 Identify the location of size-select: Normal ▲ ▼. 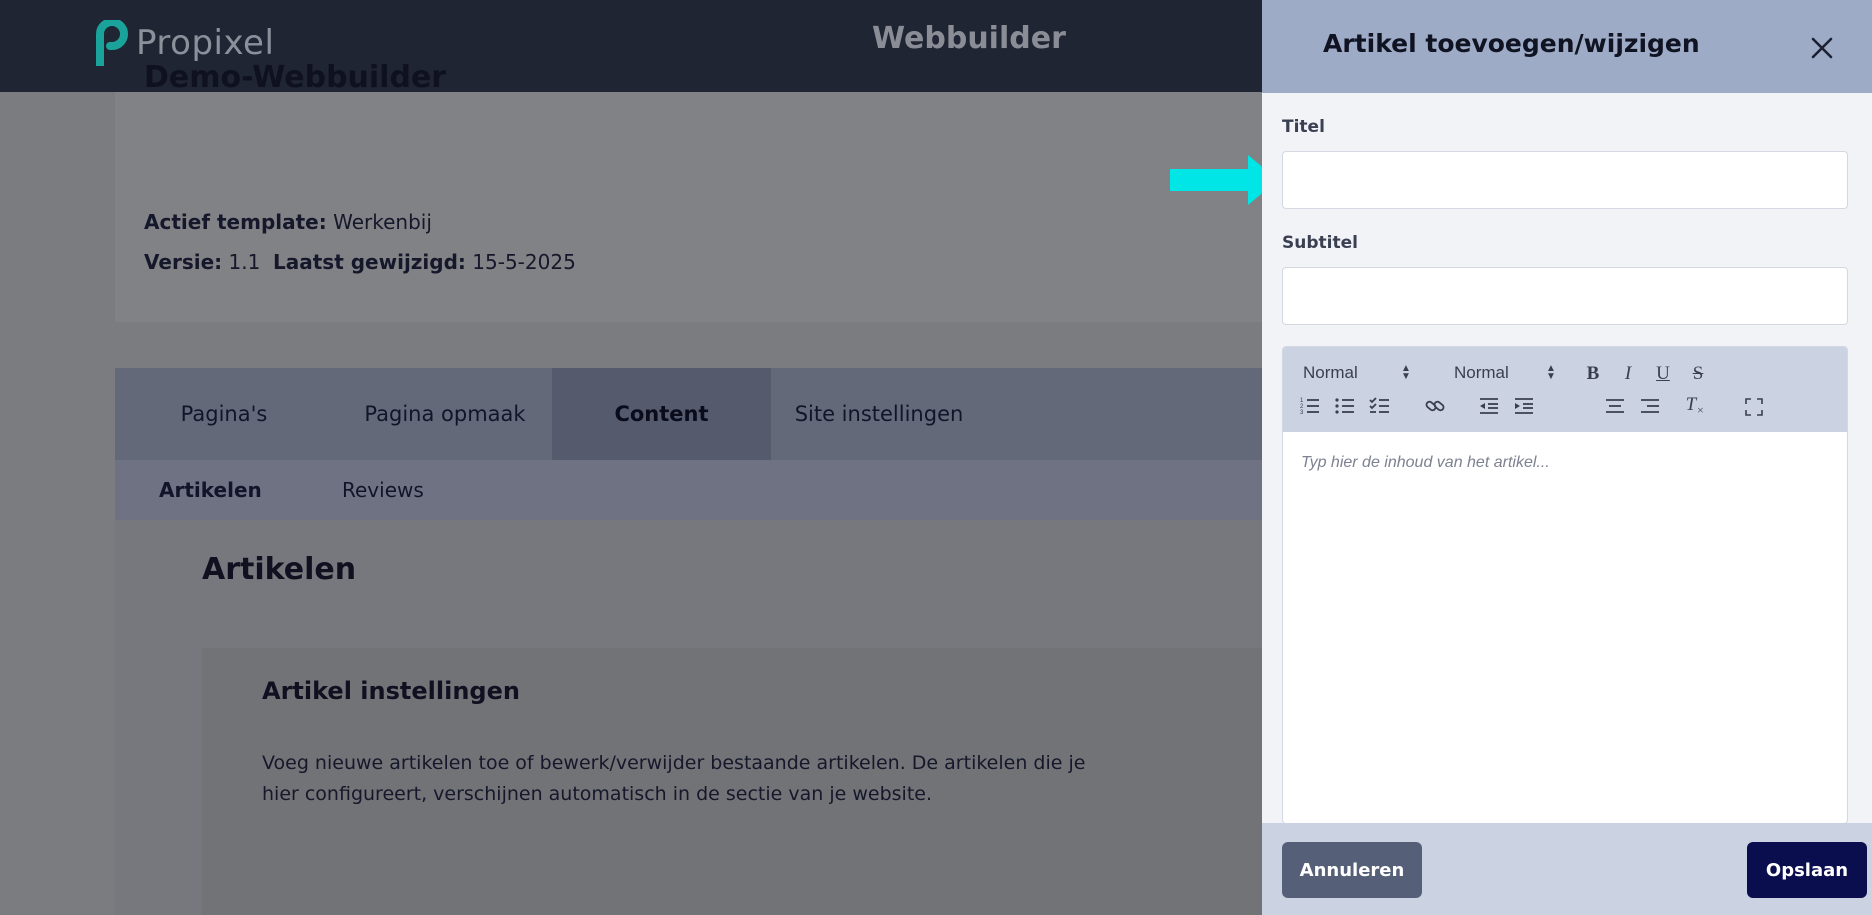
(1509, 373).